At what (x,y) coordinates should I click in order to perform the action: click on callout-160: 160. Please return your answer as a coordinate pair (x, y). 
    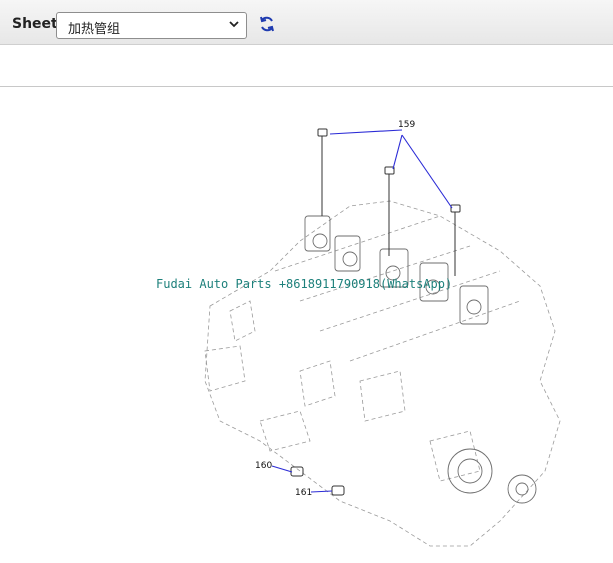
    Looking at the image, I should click on (263, 466).